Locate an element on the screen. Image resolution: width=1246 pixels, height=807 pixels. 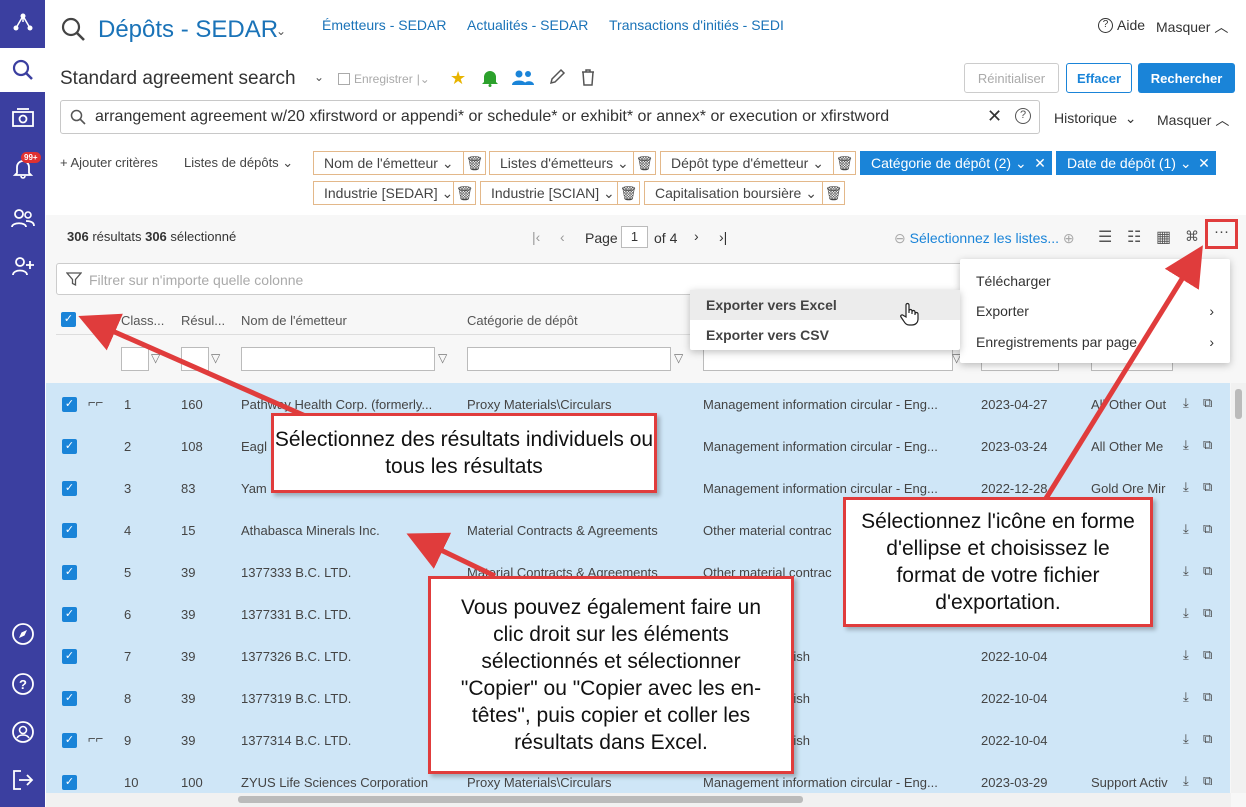
star-icon: ★ is located at coordinates (458, 78).